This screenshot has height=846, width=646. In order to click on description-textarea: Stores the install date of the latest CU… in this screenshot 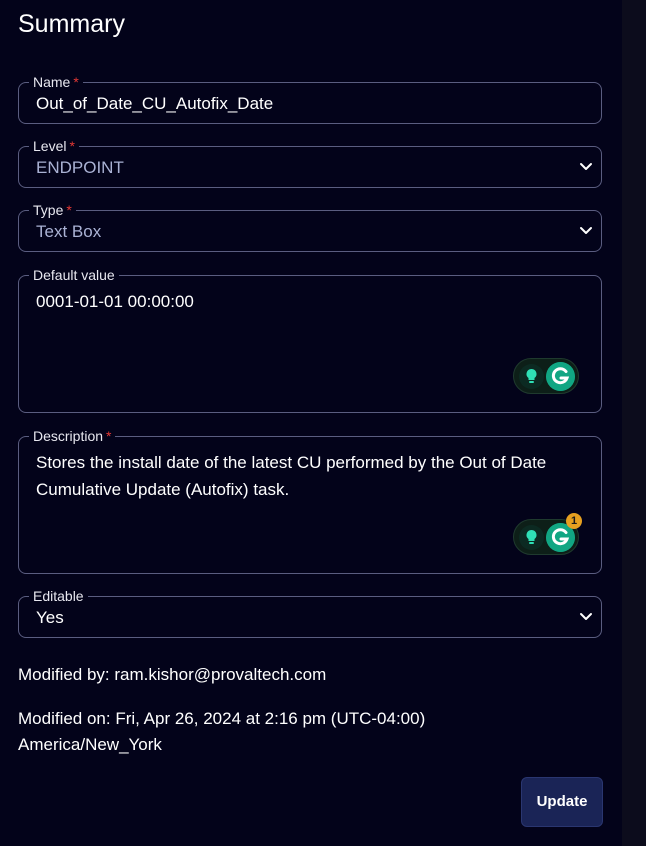, I will do `click(306, 476)`.